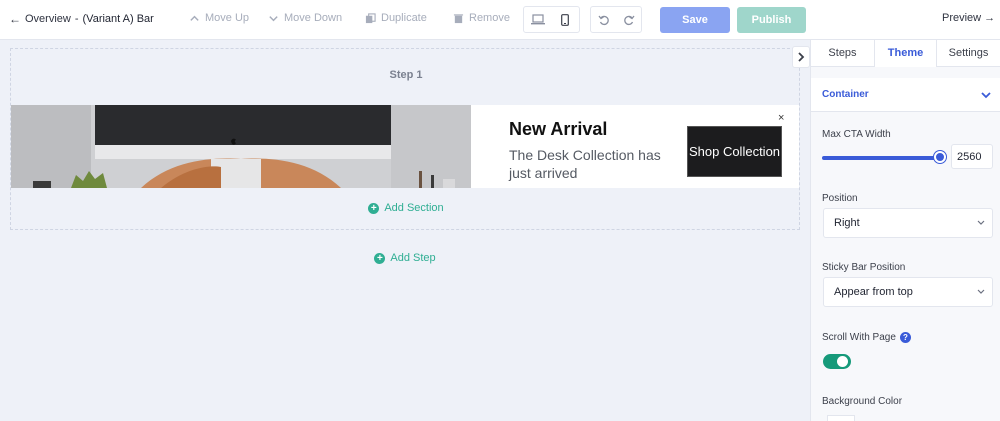 Image resolution: width=1000 pixels, height=421 pixels. Describe the element at coordinates (406, 75) in the screenshot. I see `step-title: Step 1` at that location.